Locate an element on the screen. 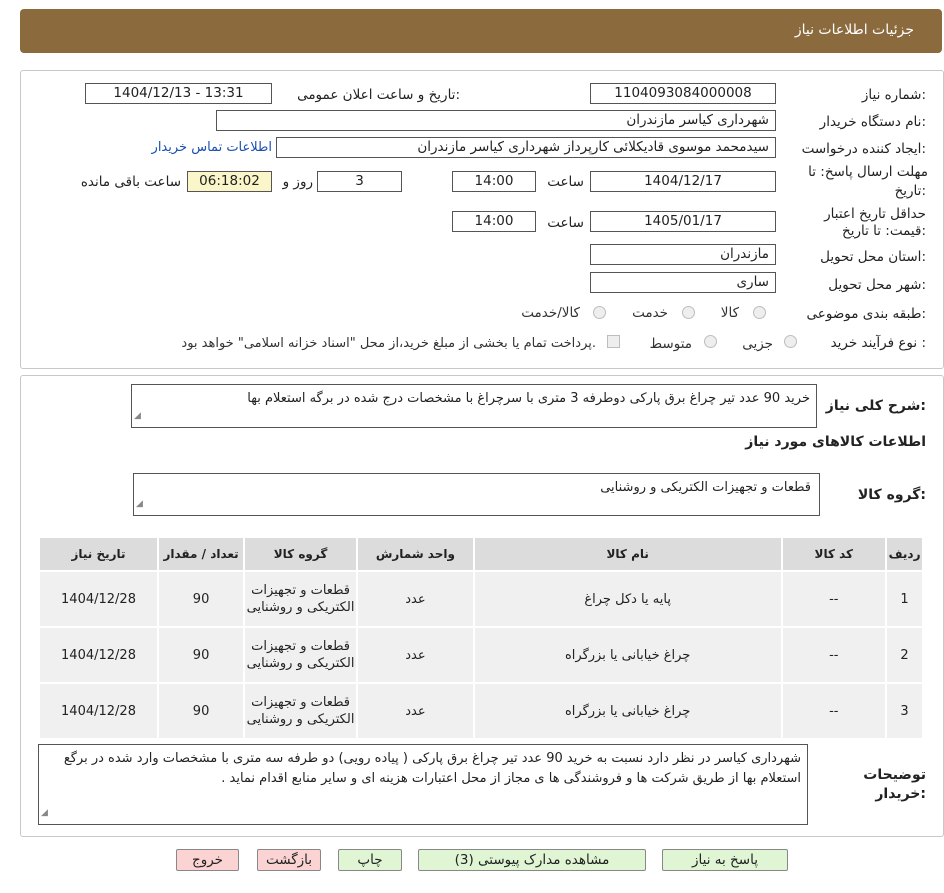 The width and height of the screenshot is (944, 893). need-number-label: شماره نیاز: is located at coordinates (893, 95).